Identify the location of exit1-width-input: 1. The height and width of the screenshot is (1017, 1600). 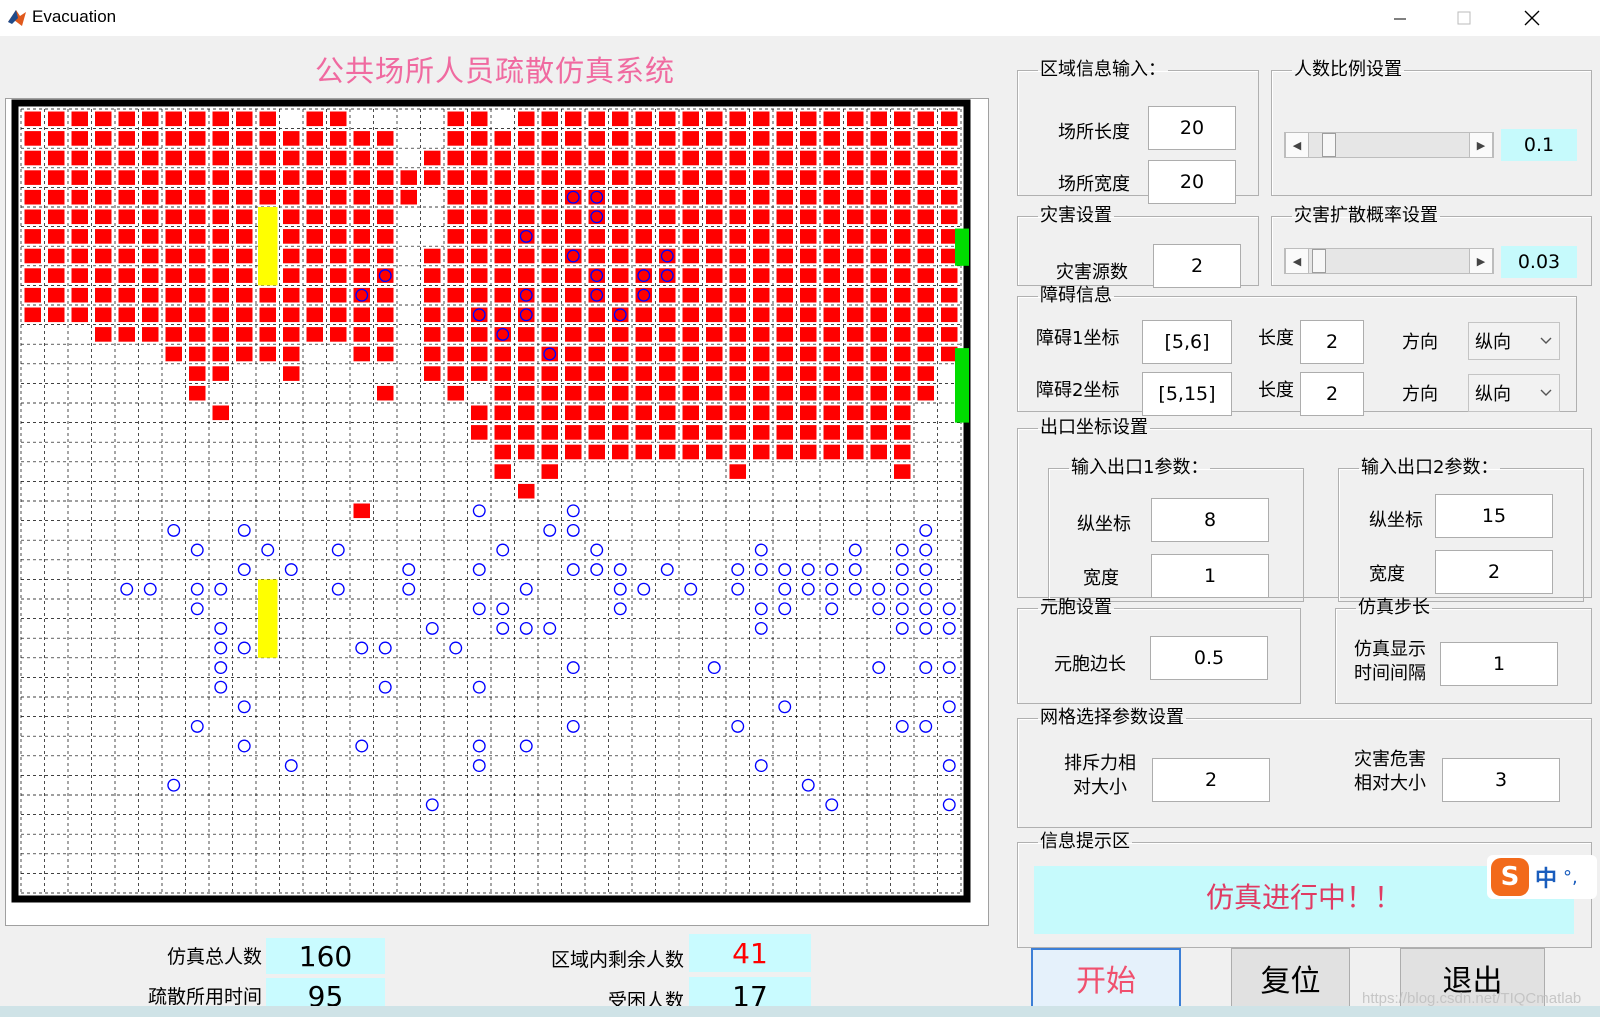
(1210, 576).